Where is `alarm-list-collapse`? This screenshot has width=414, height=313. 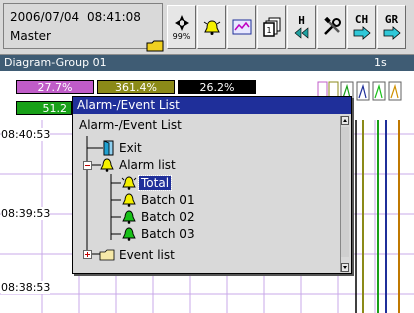
alarm-list-collapse is located at coordinates (87, 165).